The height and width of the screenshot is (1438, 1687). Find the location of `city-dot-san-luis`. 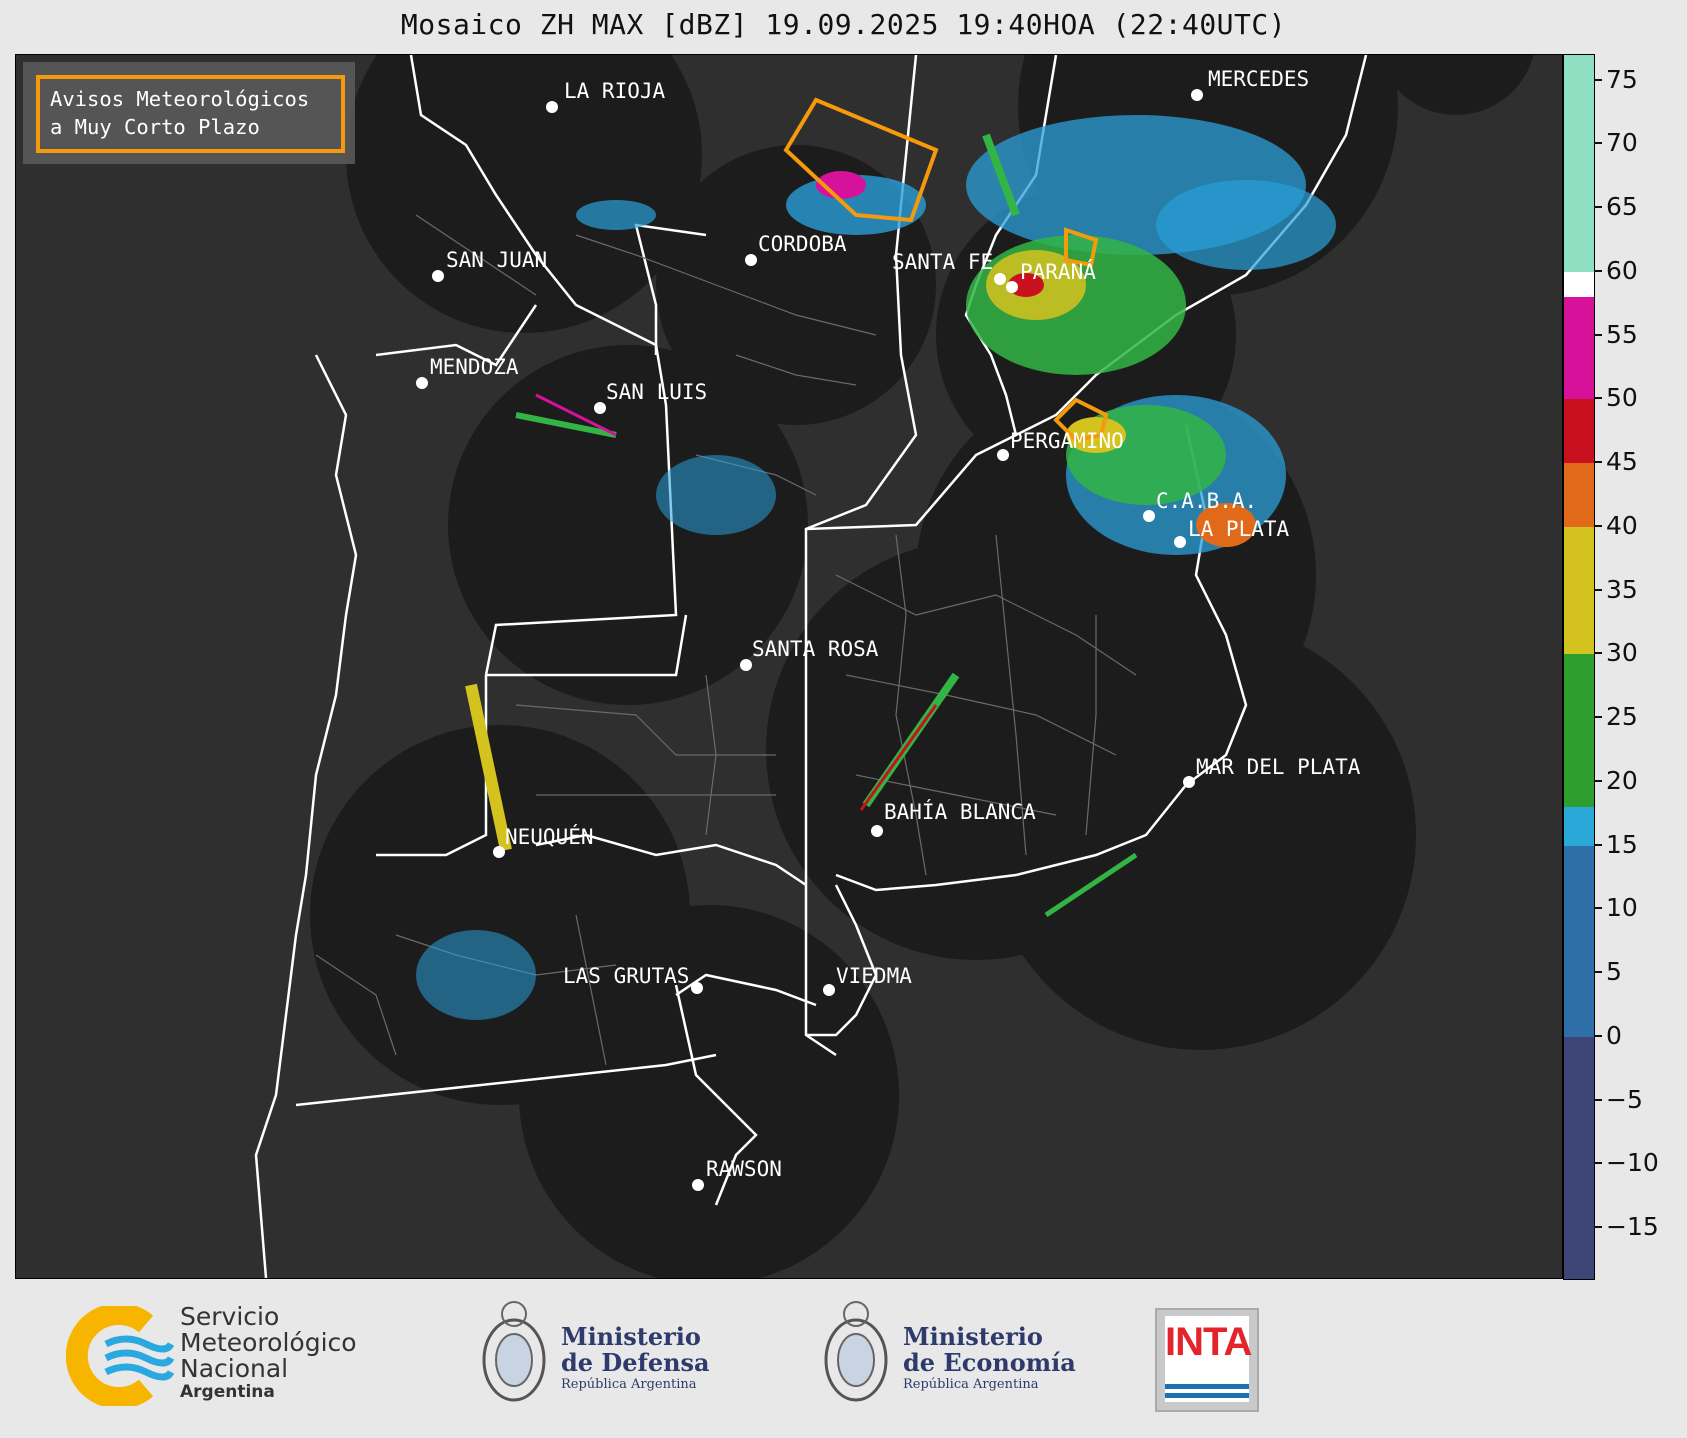

city-dot-san-luis is located at coordinates (600, 408).